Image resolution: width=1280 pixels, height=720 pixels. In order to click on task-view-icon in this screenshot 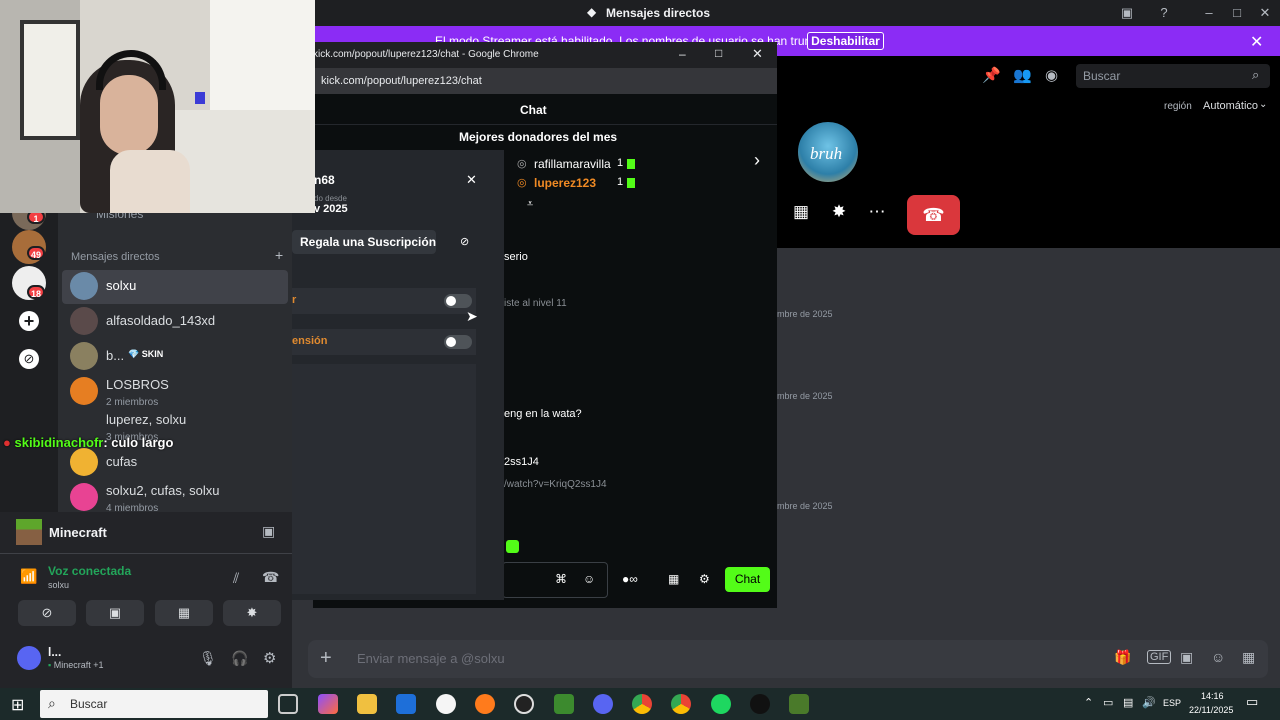, I will do `click(288, 704)`.